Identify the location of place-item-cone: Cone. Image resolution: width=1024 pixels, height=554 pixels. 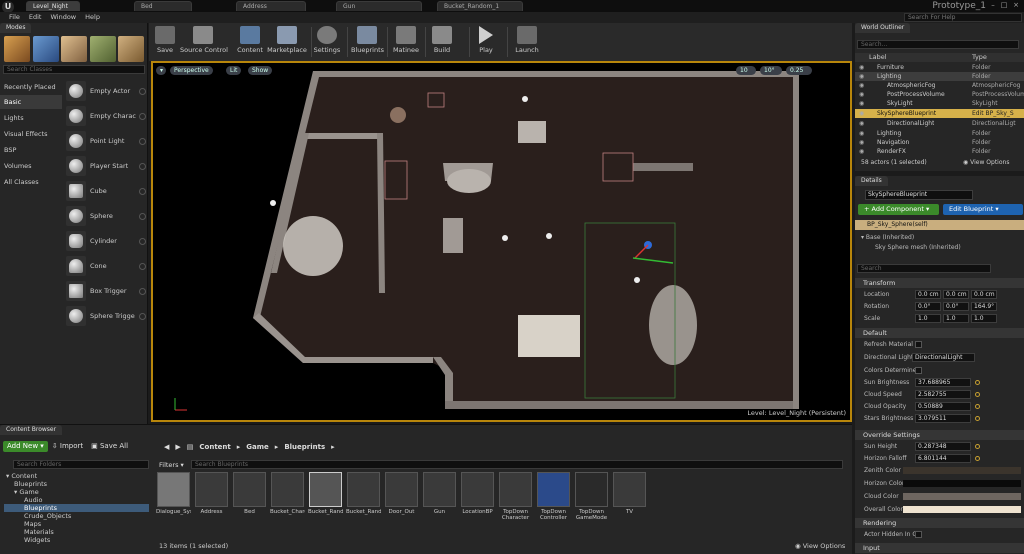
(106, 266).